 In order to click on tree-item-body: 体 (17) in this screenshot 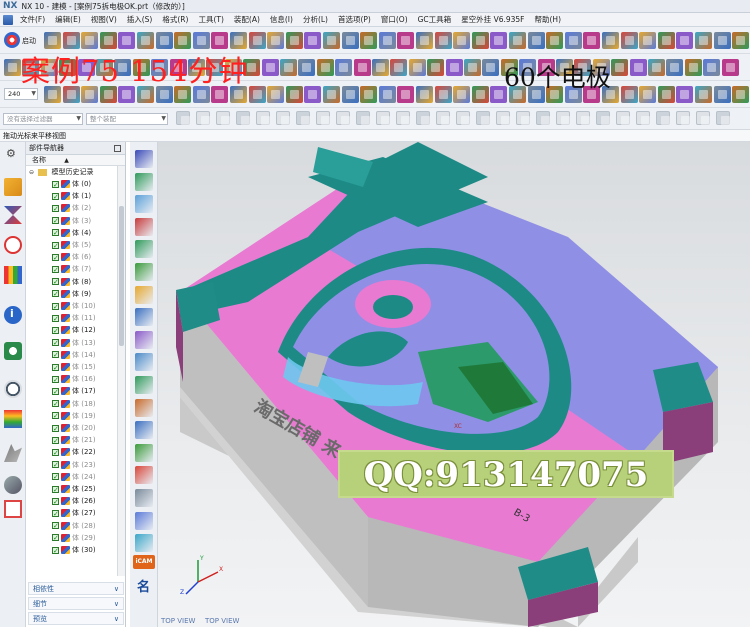, I will do `click(74, 391)`.